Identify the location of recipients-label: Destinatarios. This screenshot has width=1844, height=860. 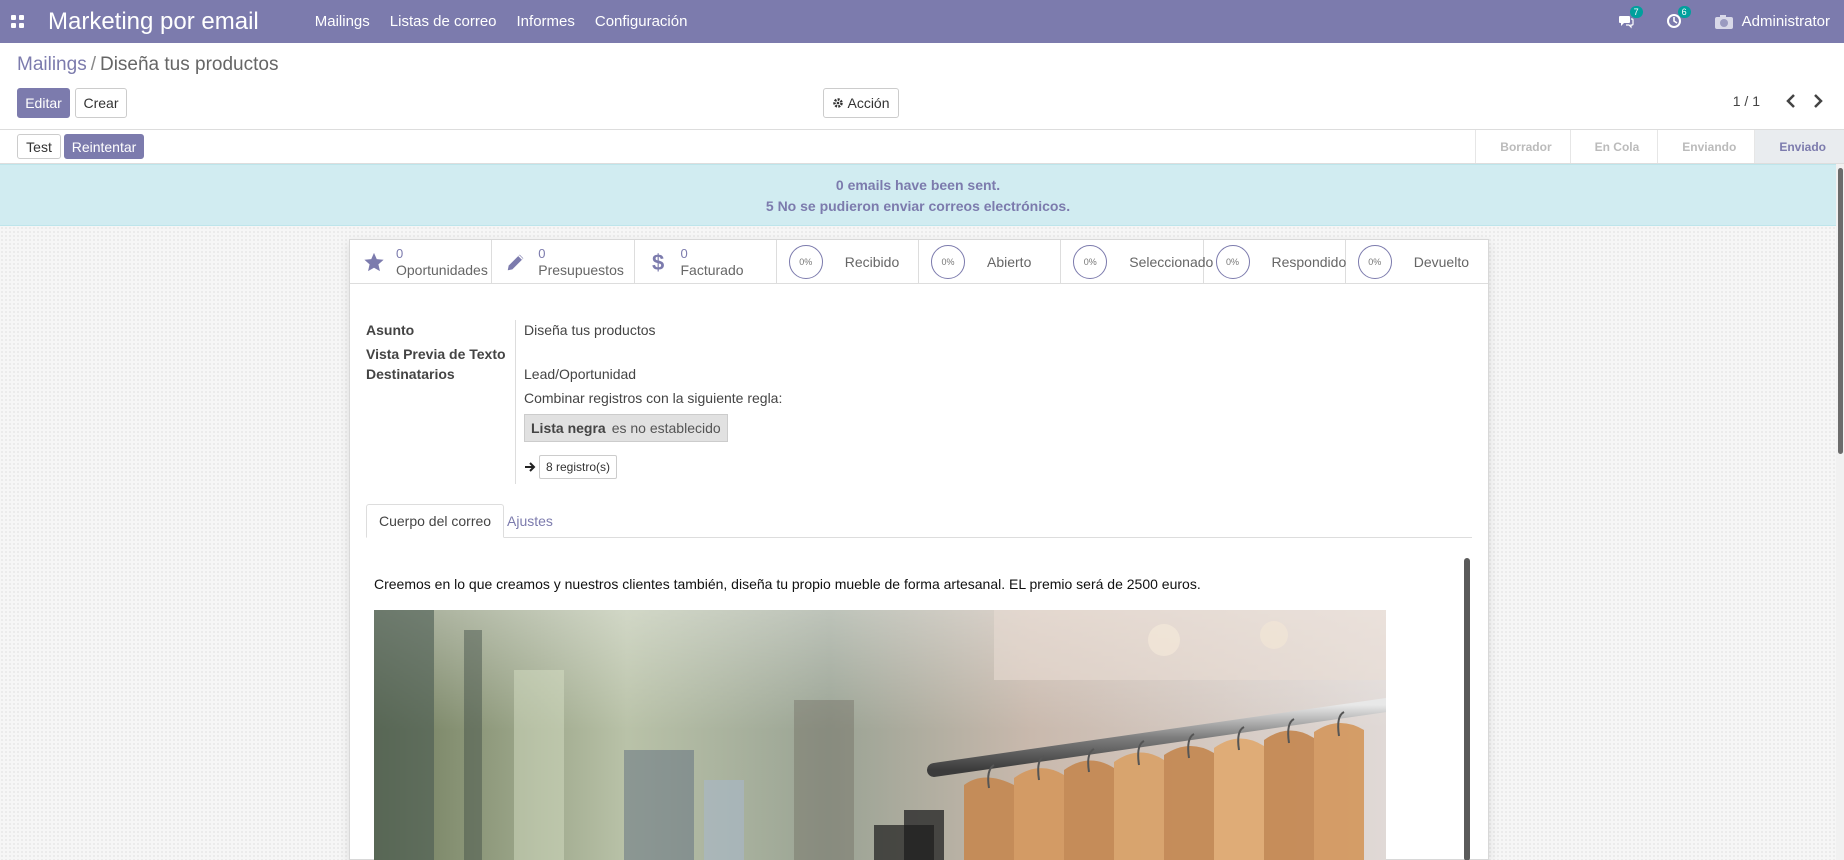
(410, 374).